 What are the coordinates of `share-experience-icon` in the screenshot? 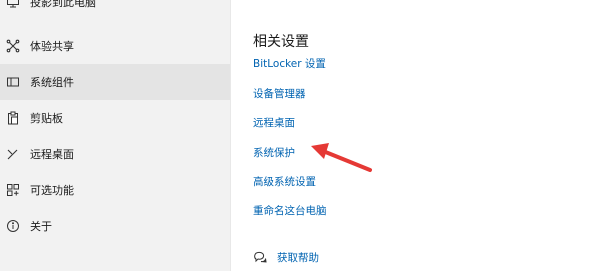 It's located at (13, 46).